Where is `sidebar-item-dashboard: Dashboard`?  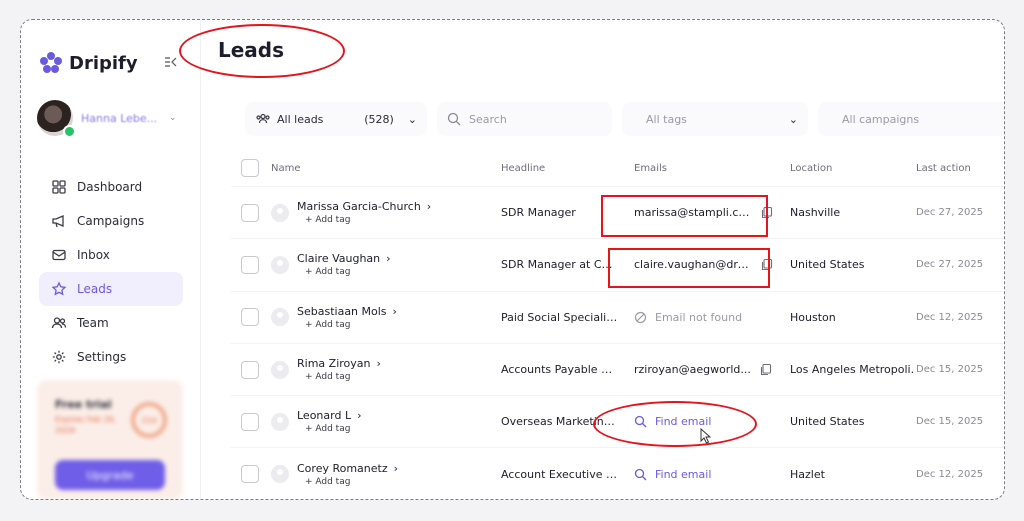 sidebar-item-dashboard: Dashboard is located at coordinates (111, 187).